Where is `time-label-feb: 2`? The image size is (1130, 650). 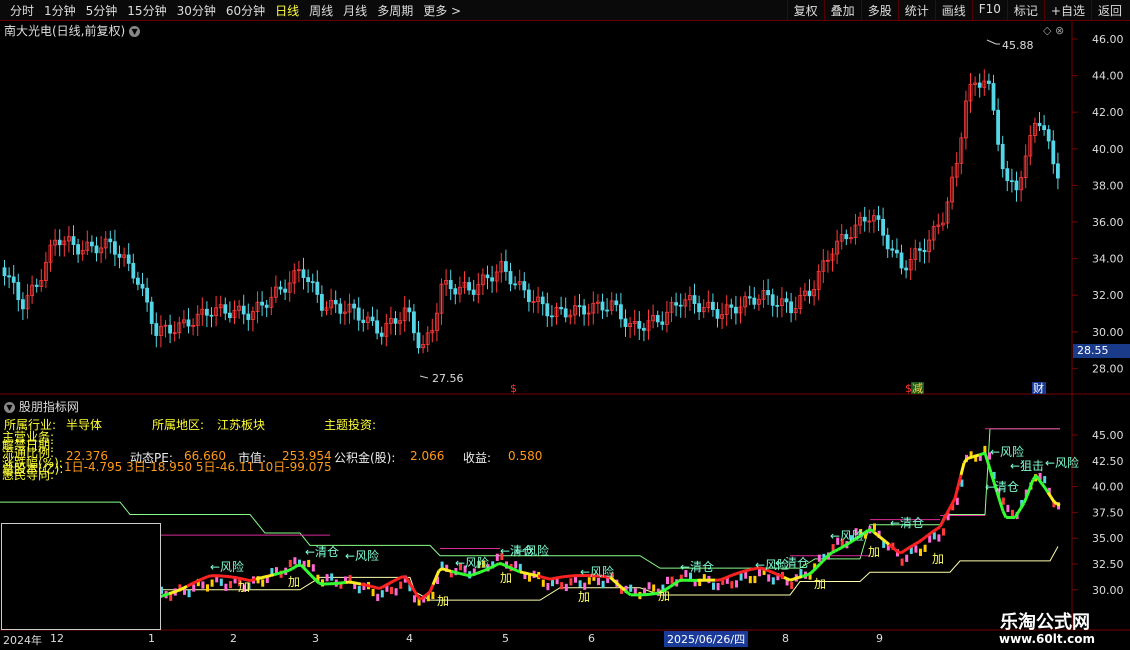 time-label-feb: 2 is located at coordinates (233, 638).